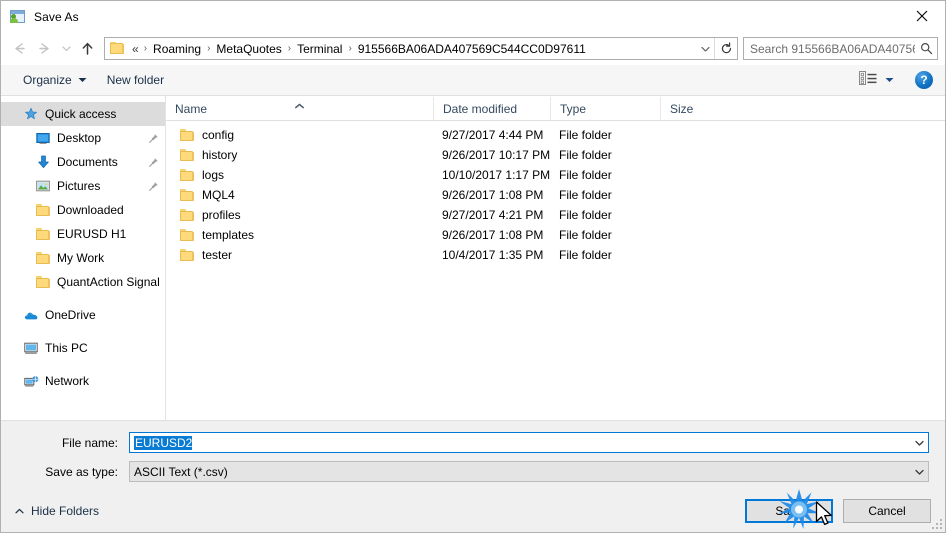  I want to click on sidebar-item-downloaded: Downloaded, so click(83, 210).